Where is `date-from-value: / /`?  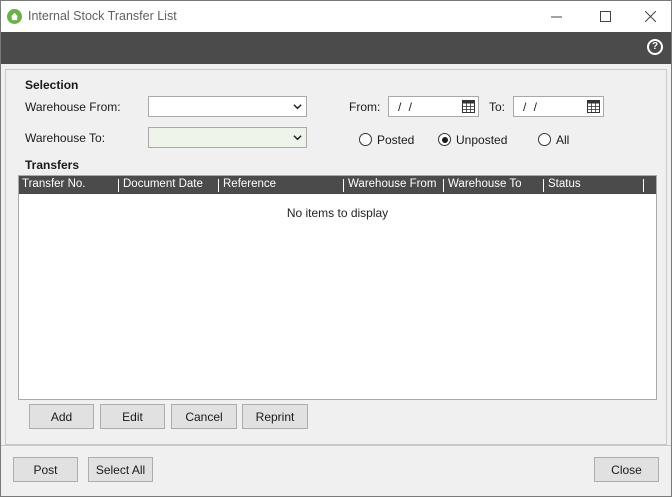
date-from-value: / / is located at coordinates (406, 107).